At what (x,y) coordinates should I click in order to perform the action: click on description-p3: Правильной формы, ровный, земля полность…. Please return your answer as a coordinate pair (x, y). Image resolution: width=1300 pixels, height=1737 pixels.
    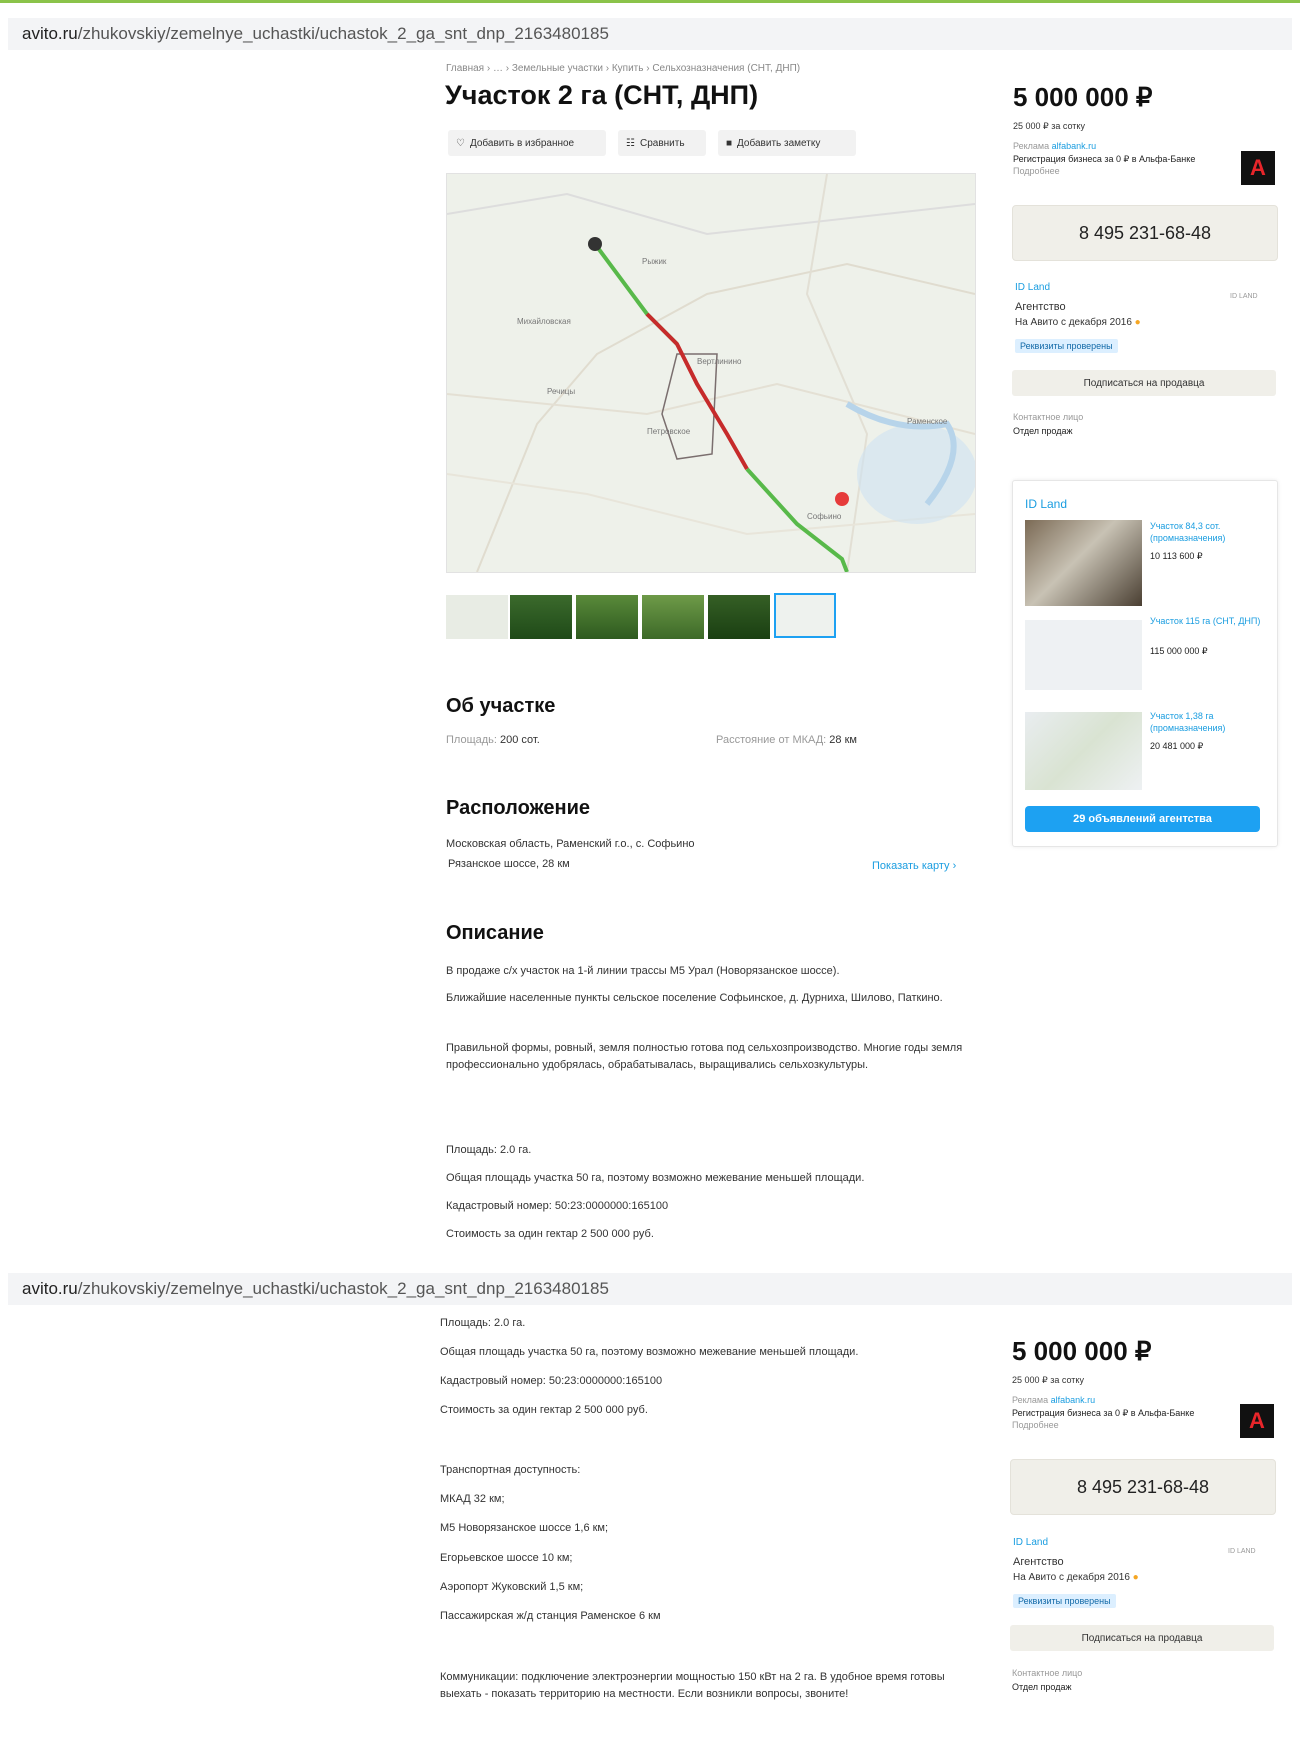
    Looking at the image, I should click on (704, 1056).